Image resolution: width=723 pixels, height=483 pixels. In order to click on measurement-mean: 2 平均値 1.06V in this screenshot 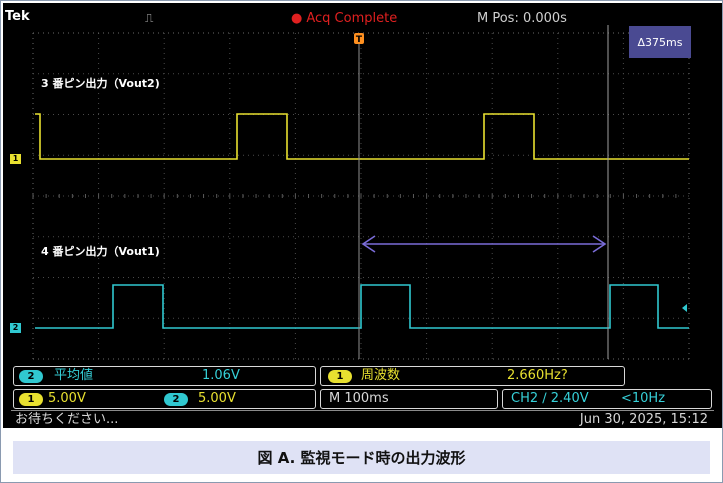, I will do `click(164, 376)`.